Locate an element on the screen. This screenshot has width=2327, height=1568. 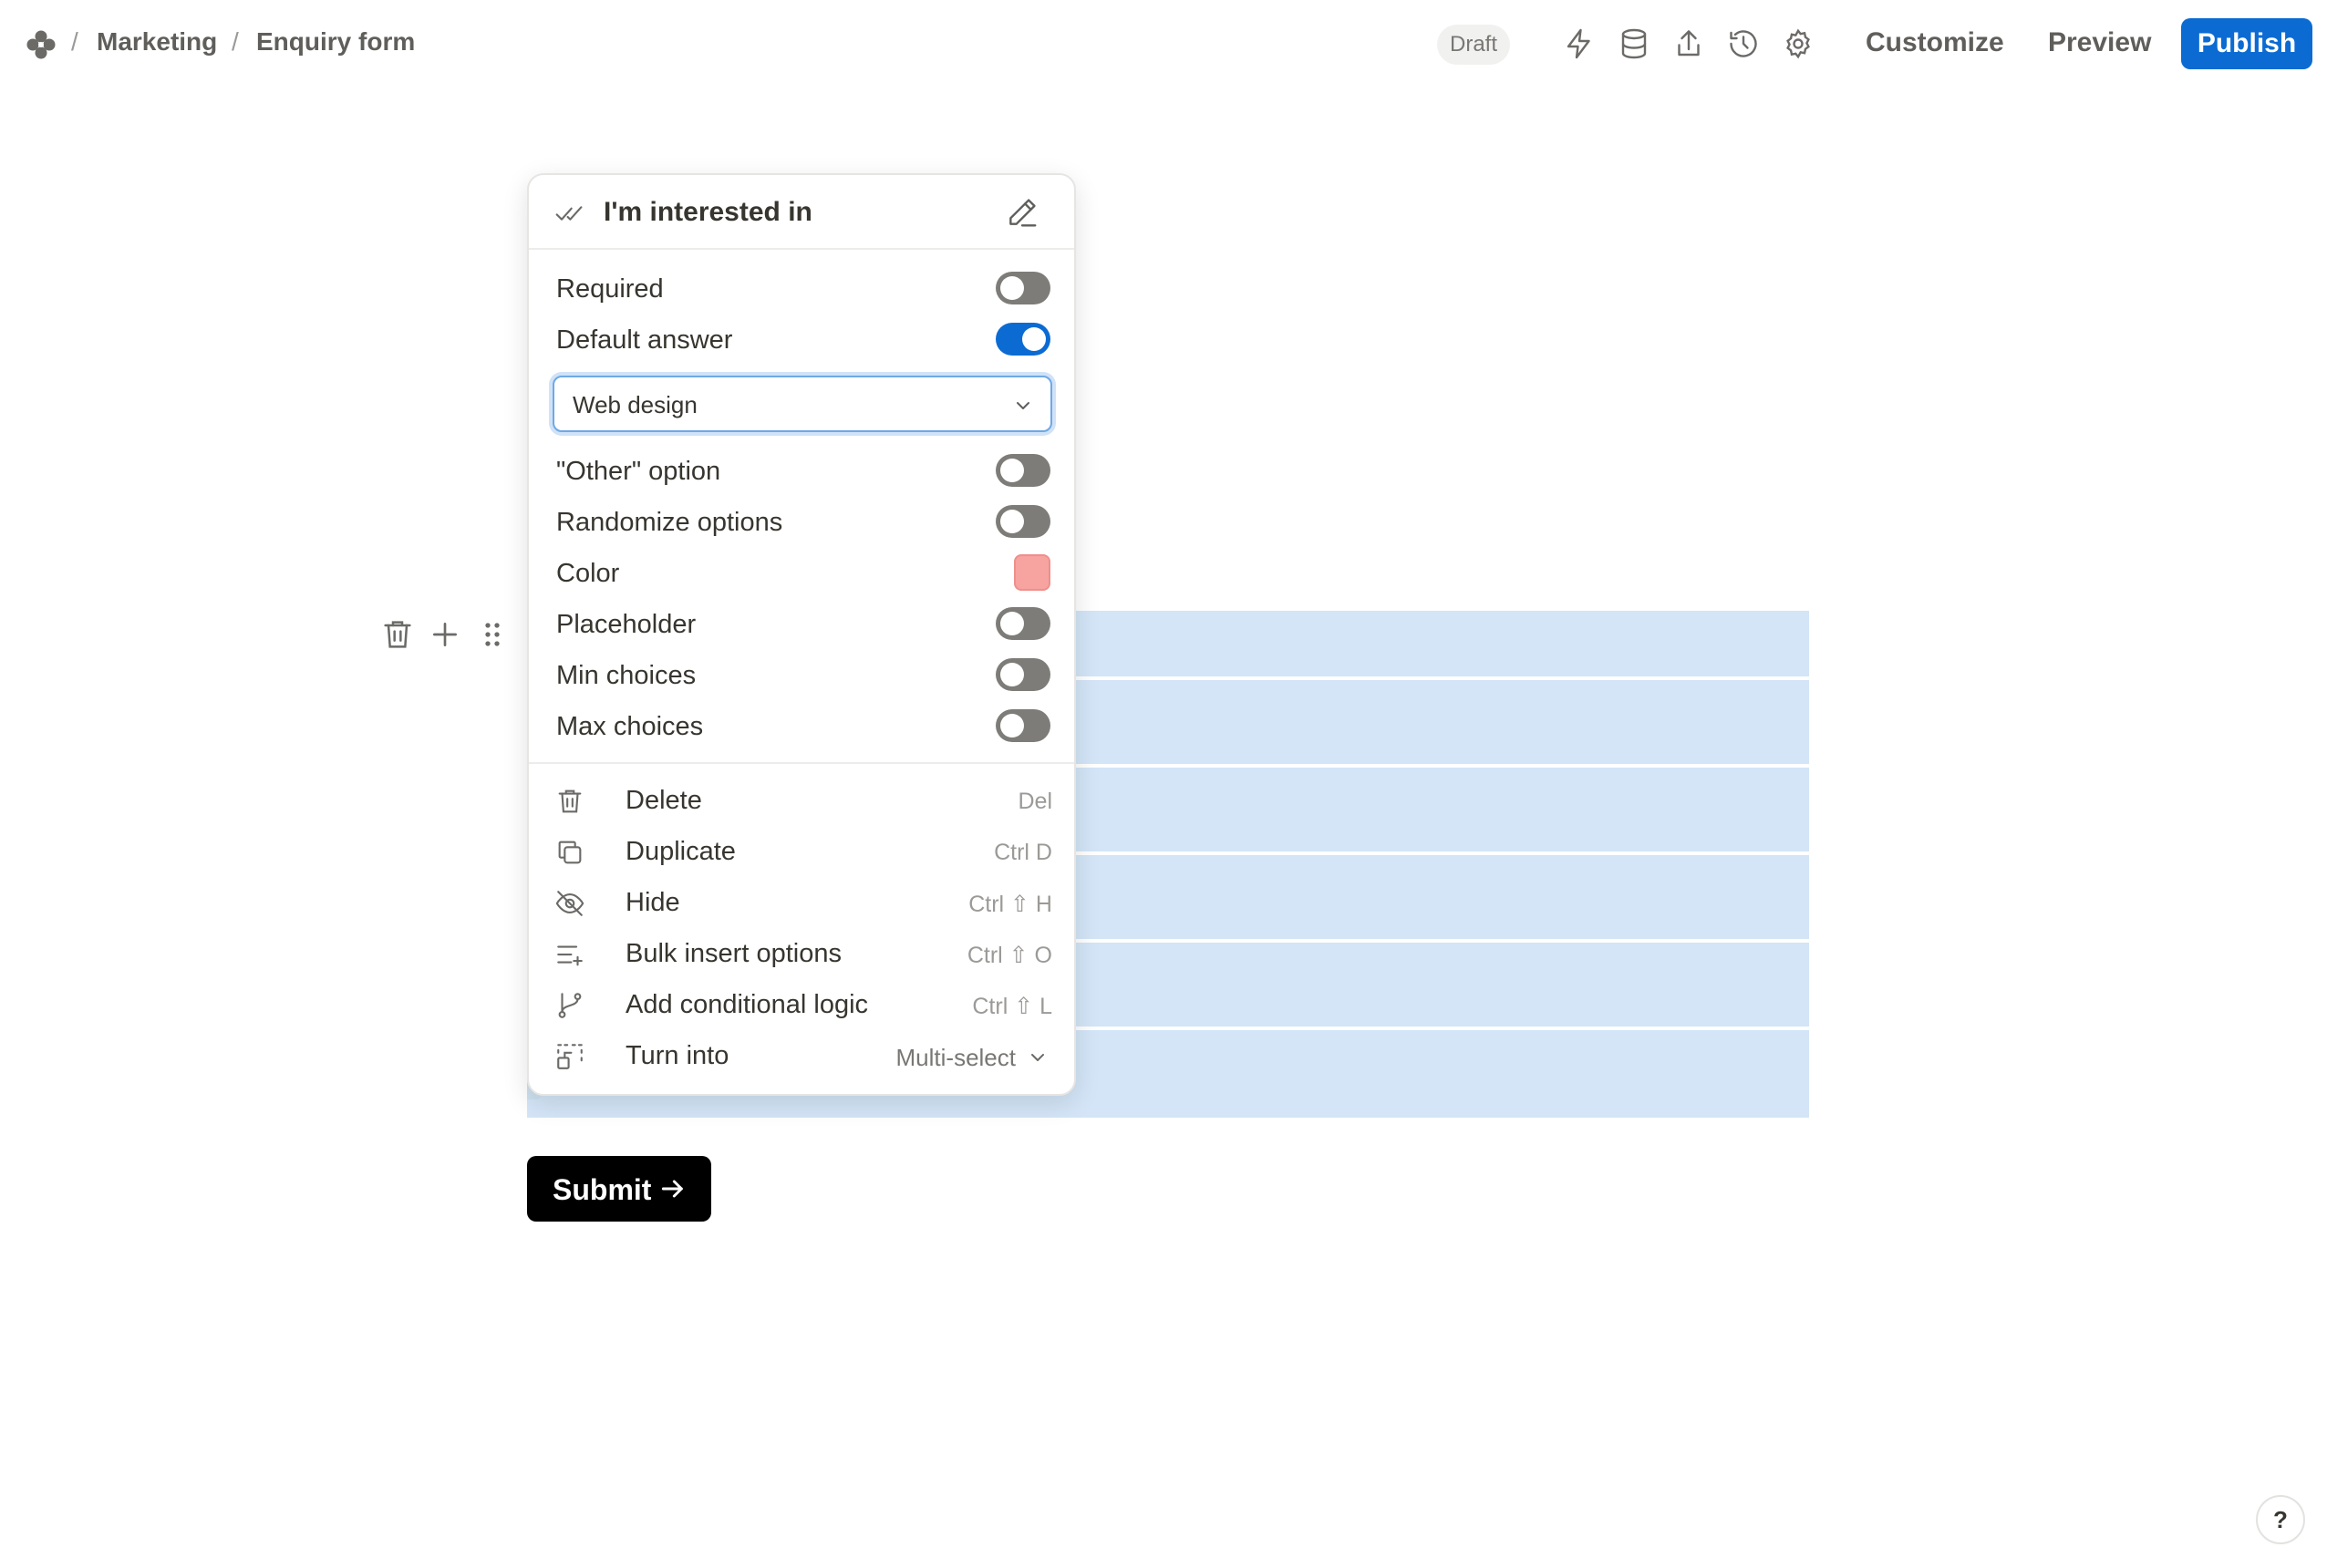
action-label: Hide is located at coordinates (653, 902).